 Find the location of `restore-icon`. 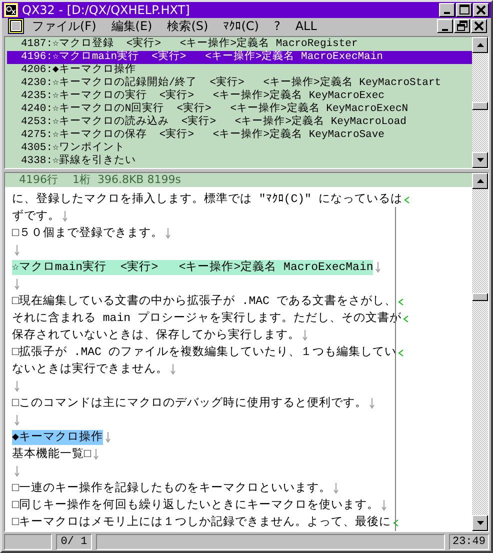

restore-icon is located at coordinates (462, 26).